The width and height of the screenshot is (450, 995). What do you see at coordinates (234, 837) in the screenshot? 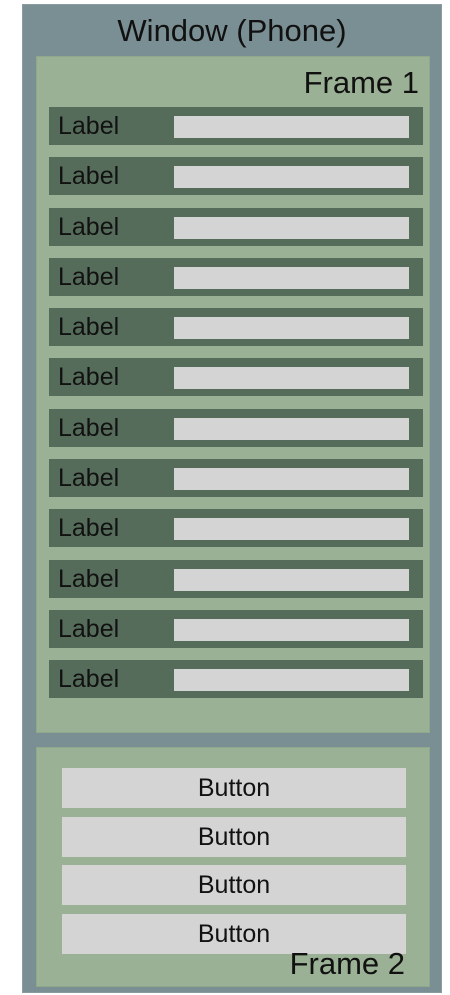
I see `button-2: Button` at bounding box center [234, 837].